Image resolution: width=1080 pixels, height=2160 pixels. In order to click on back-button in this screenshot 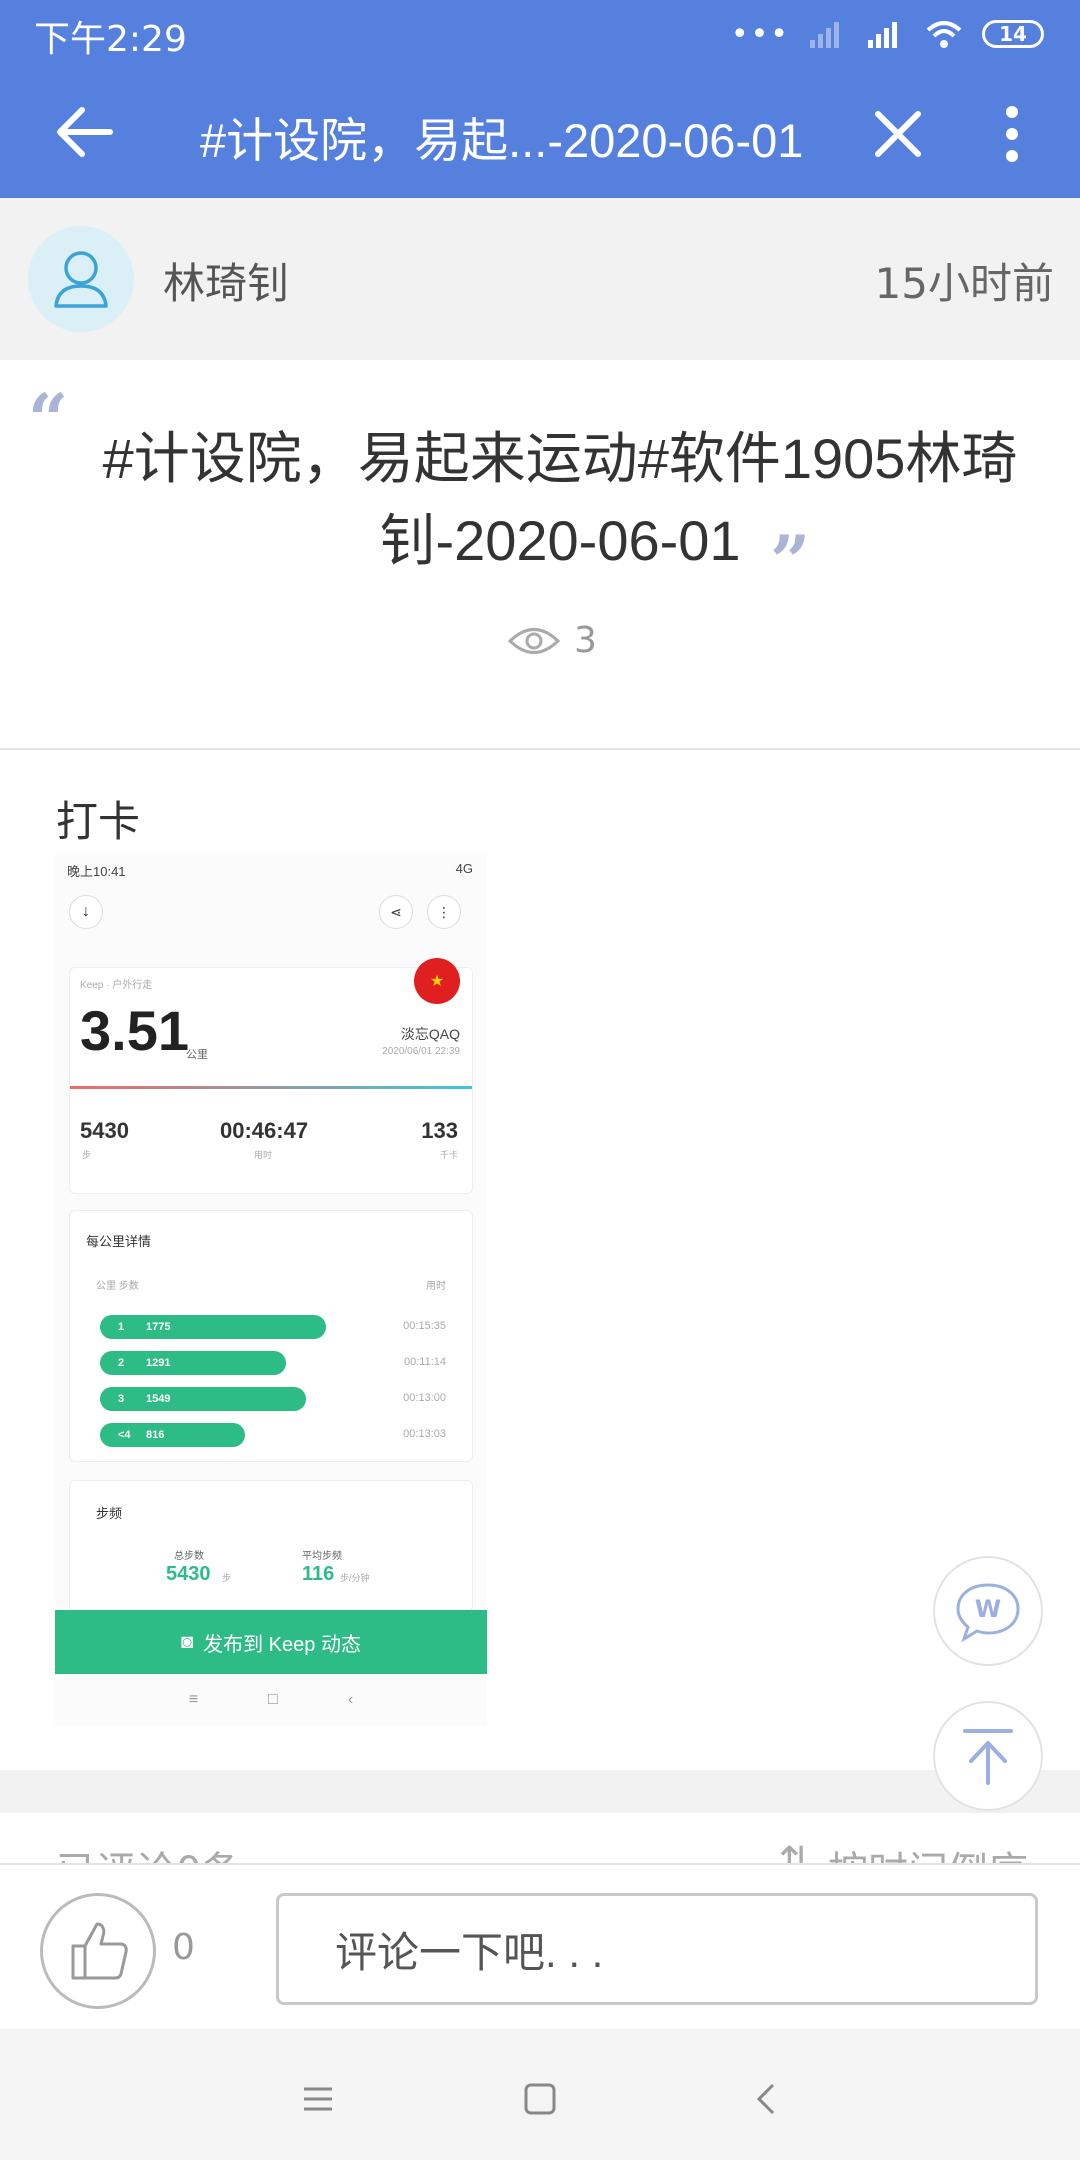, I will do `click(85, 132)`.